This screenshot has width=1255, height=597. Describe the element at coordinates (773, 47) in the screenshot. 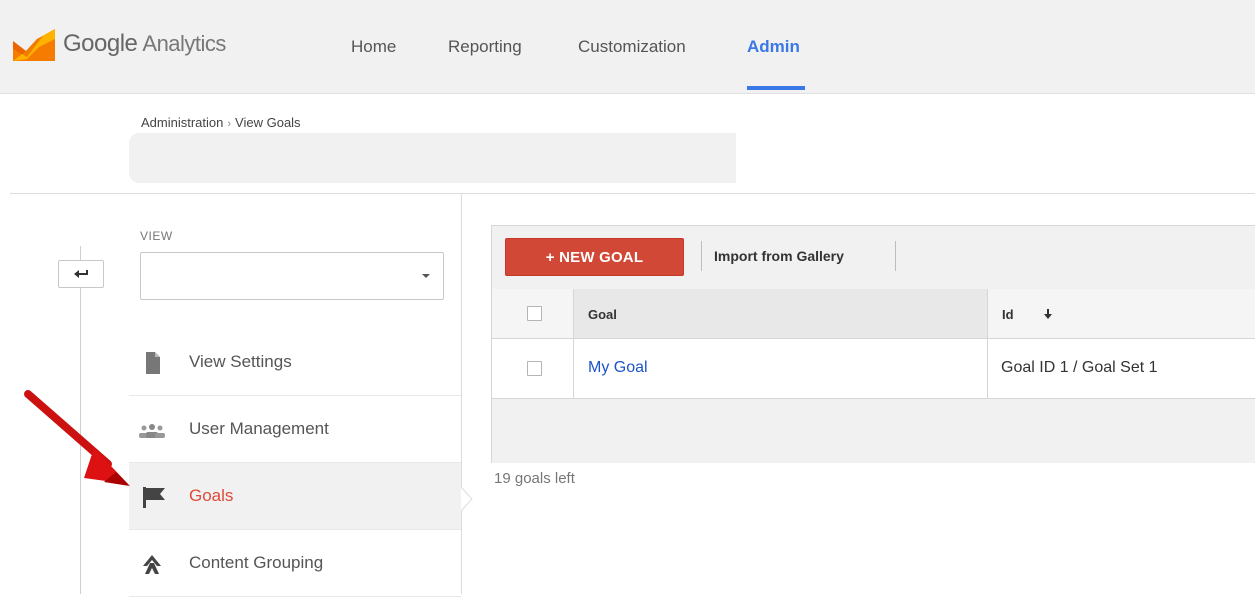

I see `nav-admin: Admin` at that location.